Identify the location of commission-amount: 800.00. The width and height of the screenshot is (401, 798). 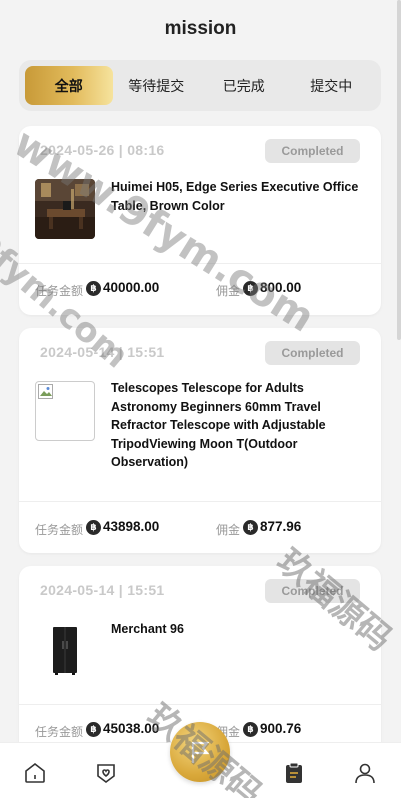
(281, 287).